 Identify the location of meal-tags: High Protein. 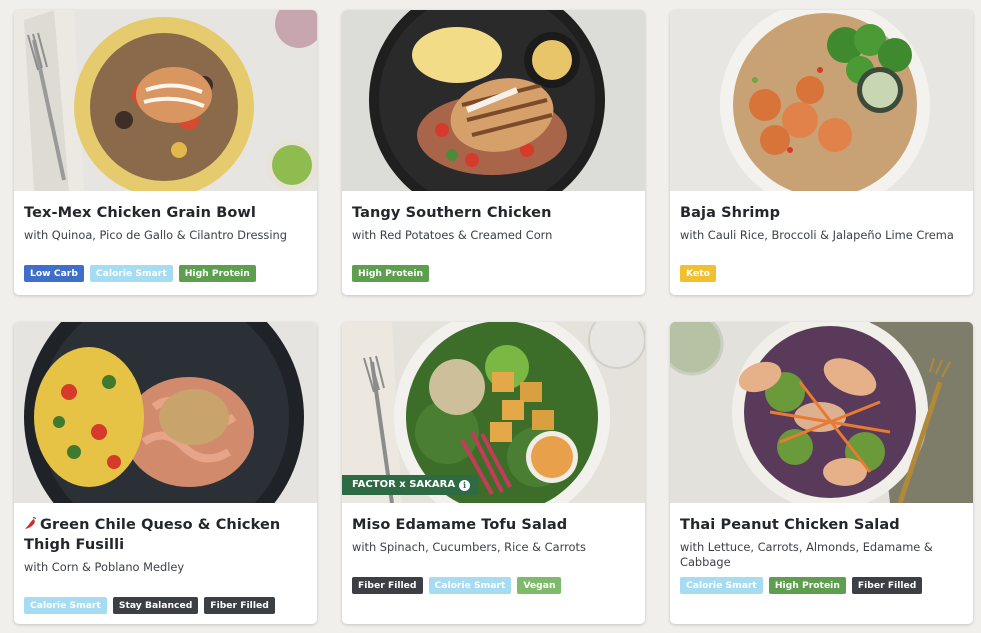
(391, 273).